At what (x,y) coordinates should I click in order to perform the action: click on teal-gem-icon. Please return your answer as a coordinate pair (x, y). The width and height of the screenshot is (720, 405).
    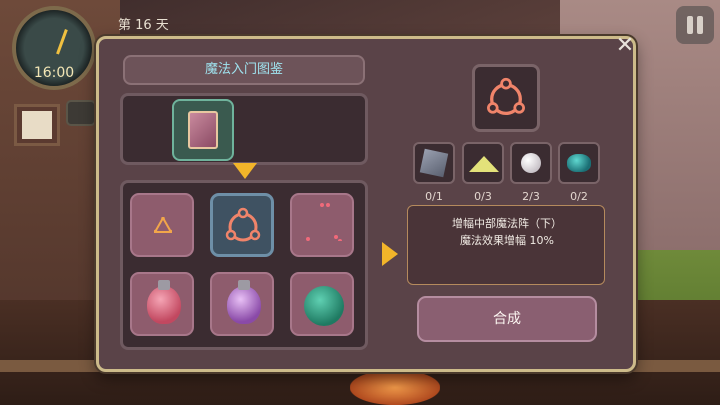
    Looking at the image, I should click on (579, 163).